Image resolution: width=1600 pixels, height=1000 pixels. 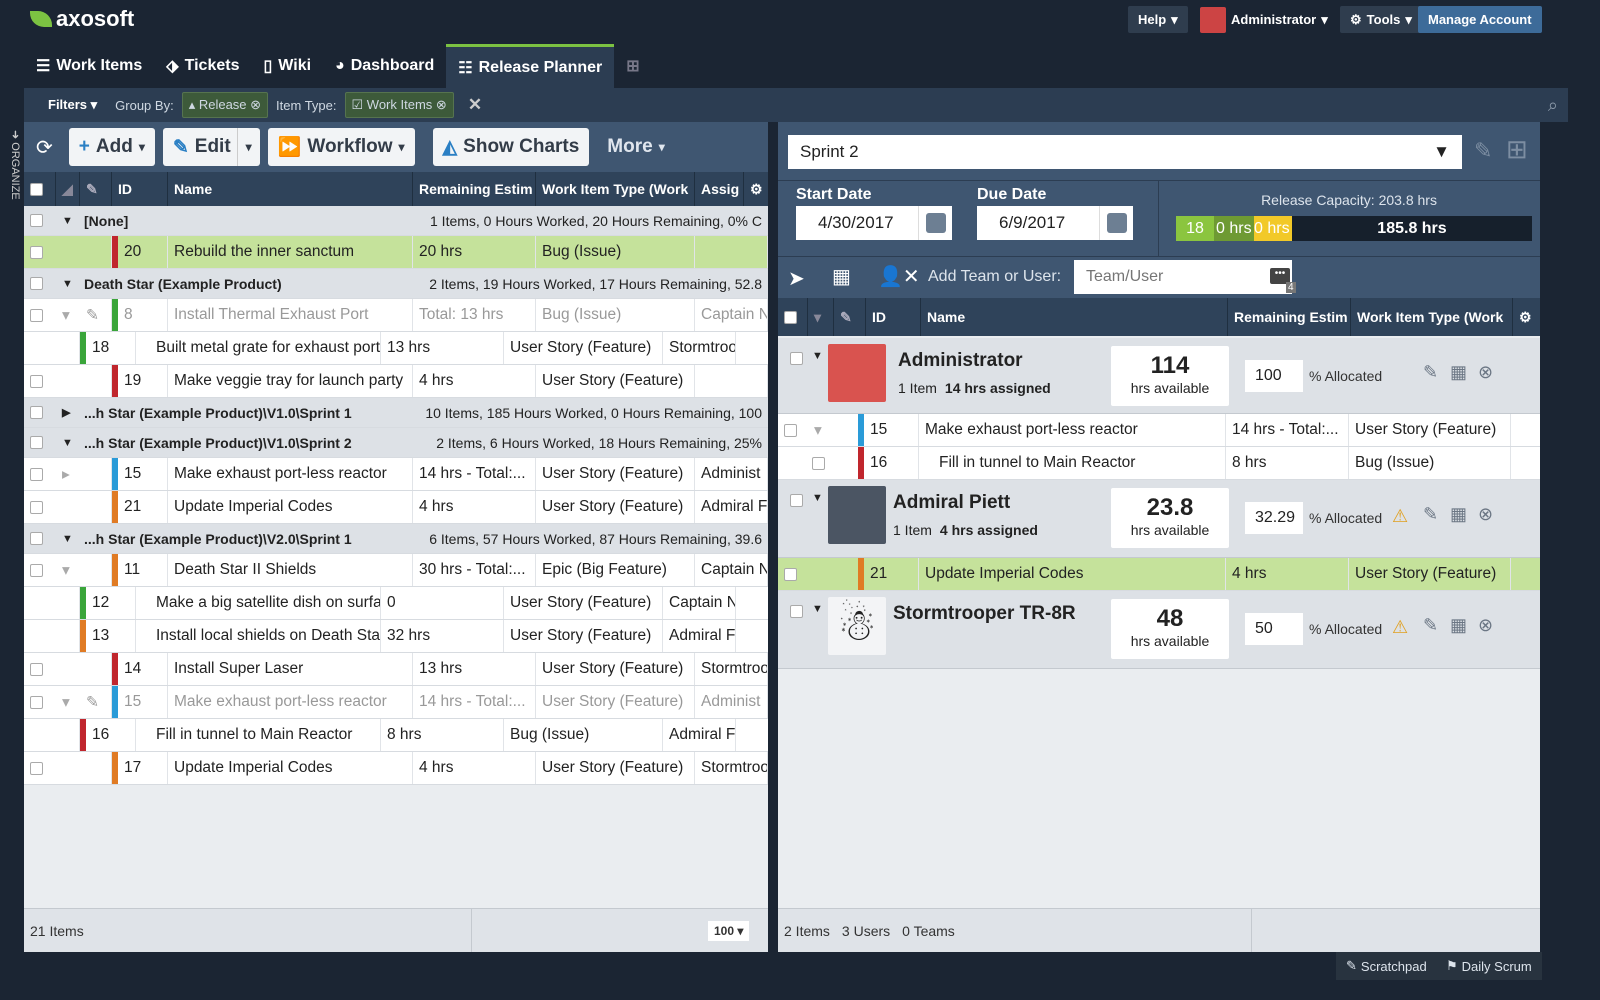 What do you see at coordinates (1517, 149) in the screenshot?
I see `add-release-icon: ⊞` at bounding box center [1517, 149].